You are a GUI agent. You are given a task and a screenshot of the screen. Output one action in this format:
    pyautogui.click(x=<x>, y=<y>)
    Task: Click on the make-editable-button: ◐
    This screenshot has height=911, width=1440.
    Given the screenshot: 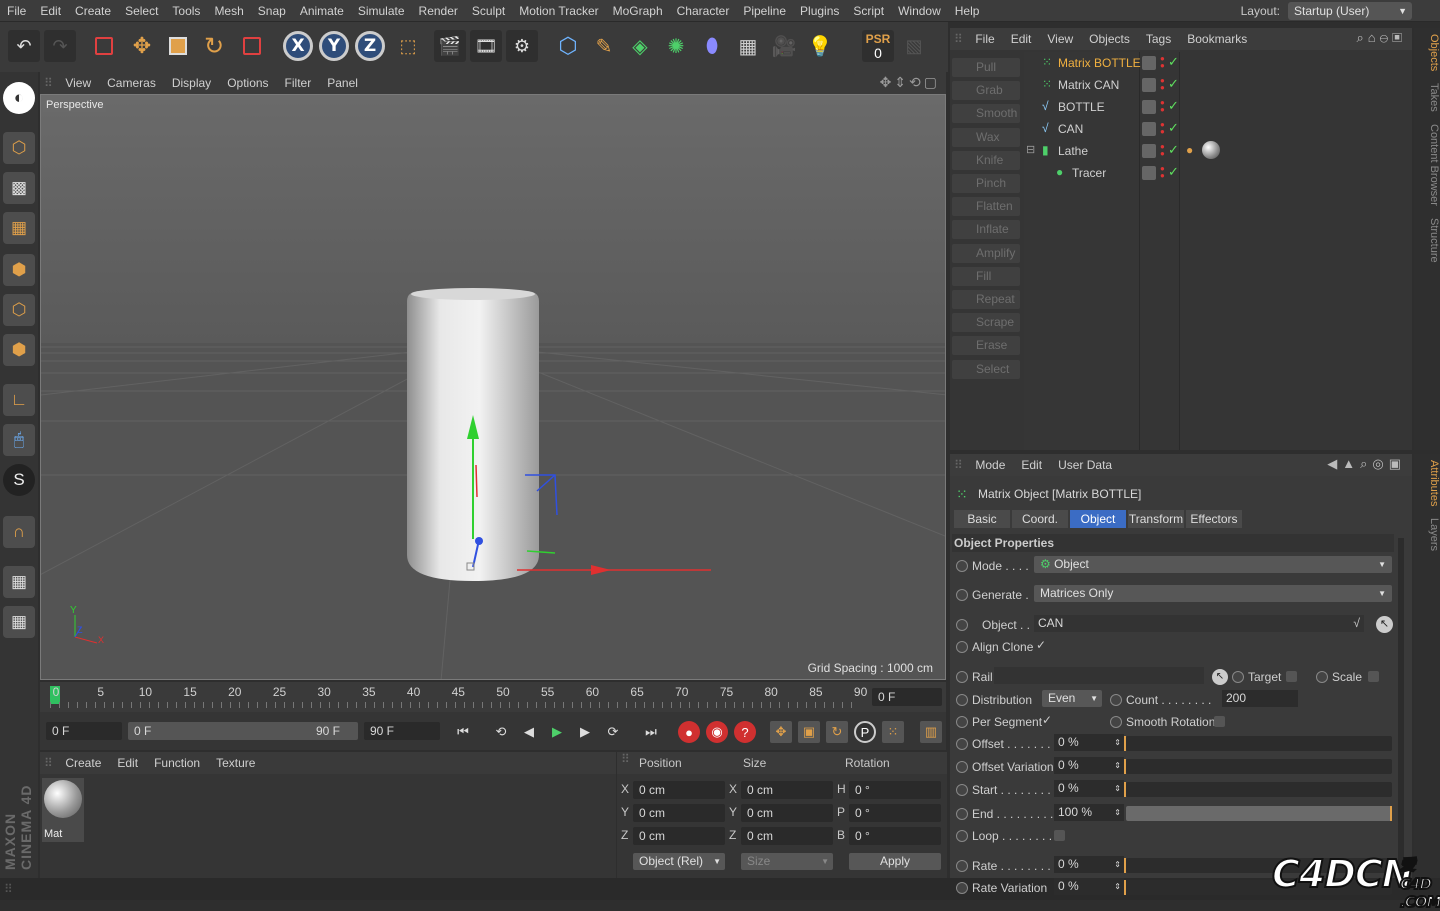 What is the action you would take?
    pyautogui.click(x=19, y=98)
    